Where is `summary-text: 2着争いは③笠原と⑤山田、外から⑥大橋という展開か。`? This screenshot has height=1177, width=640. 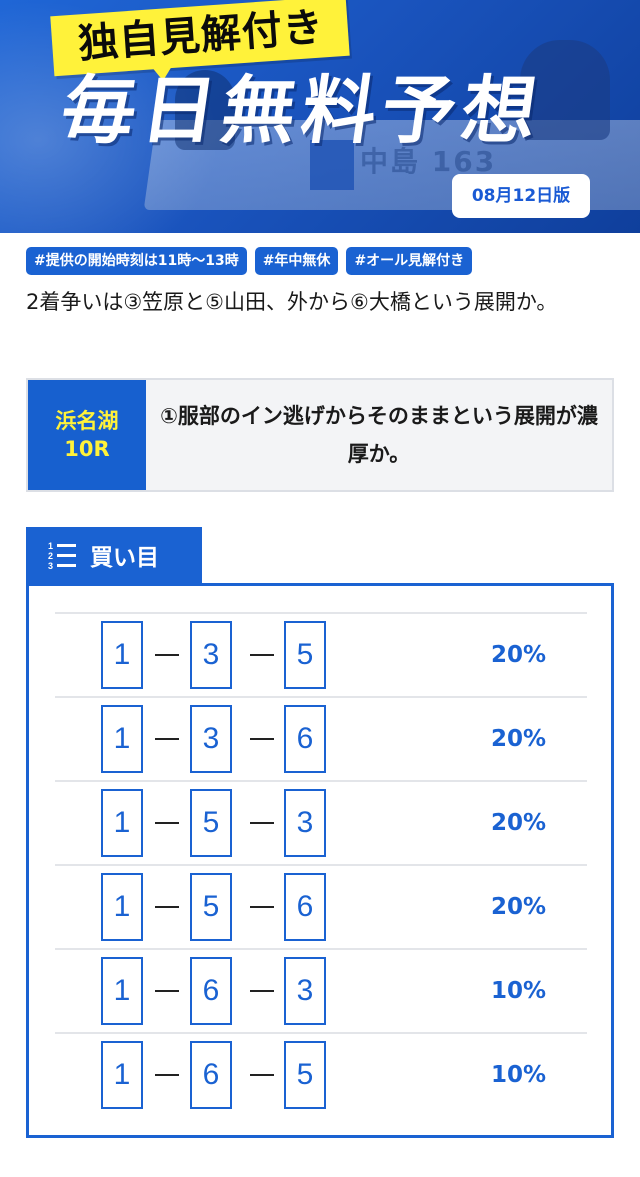 summary-text: 2着争いは③笠原と⑤山田、外から⑥大橋という展開か。 is located at coordinates (292, 302).